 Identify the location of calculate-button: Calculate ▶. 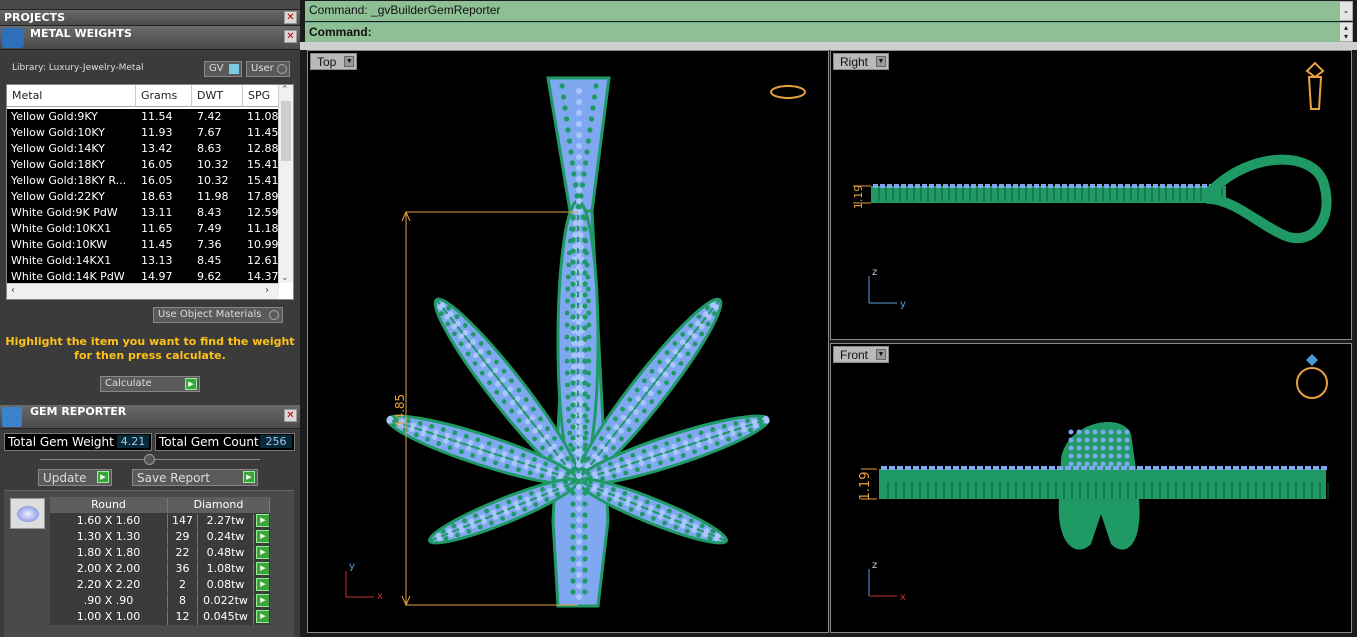
(150, 384).